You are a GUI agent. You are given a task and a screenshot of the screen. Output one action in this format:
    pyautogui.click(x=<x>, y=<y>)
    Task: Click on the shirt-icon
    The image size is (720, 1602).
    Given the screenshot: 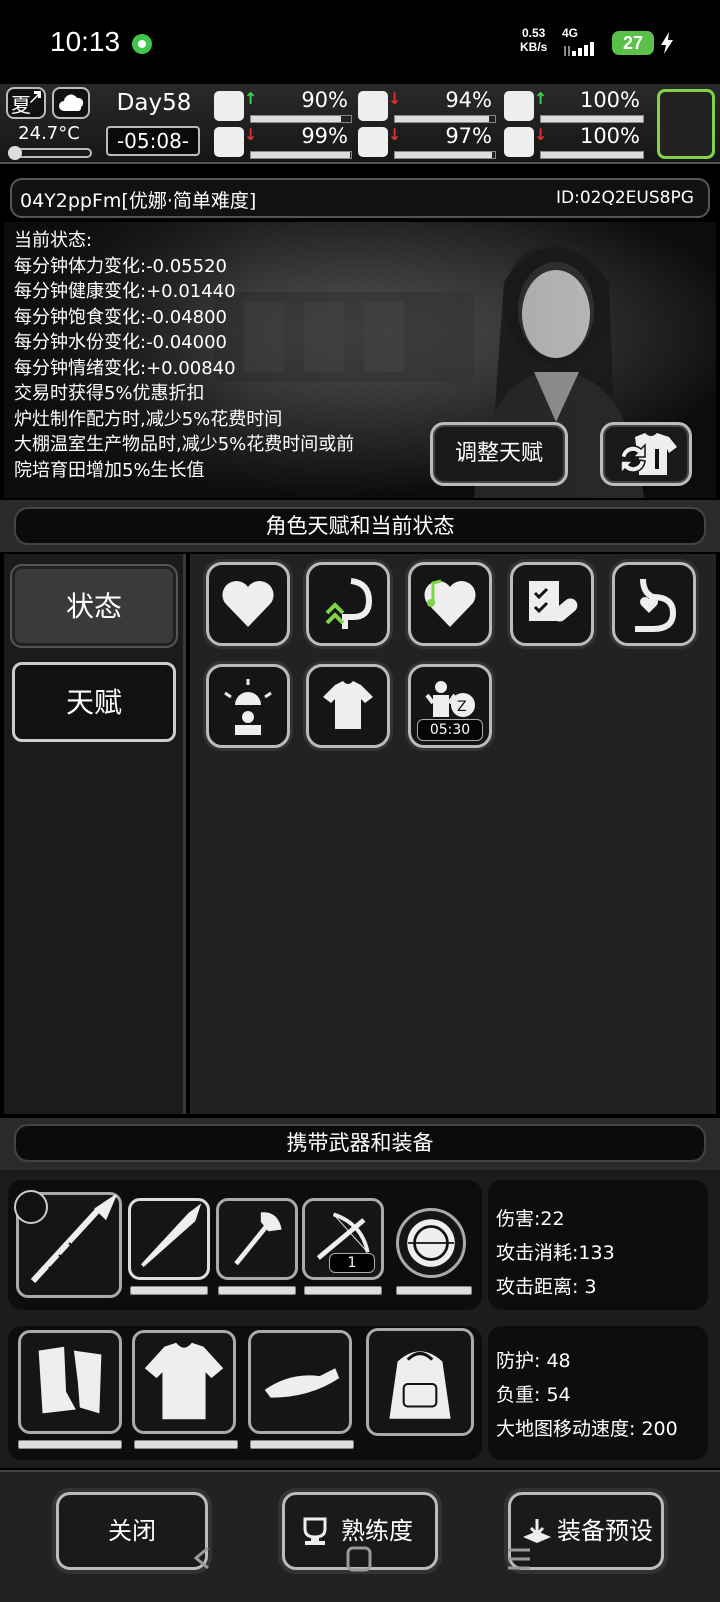 What is the action you would take?
    pyautogui.click(x=348, y=705)
    